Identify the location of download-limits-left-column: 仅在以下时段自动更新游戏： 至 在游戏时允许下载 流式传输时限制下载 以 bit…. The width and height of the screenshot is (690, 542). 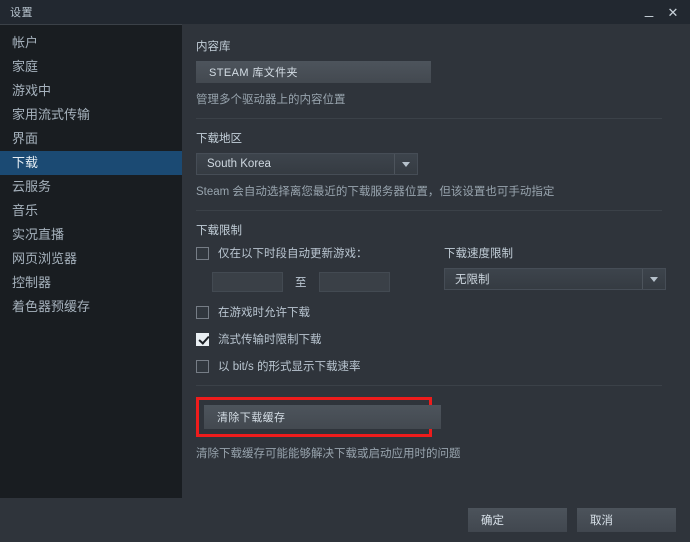
(320, 309).